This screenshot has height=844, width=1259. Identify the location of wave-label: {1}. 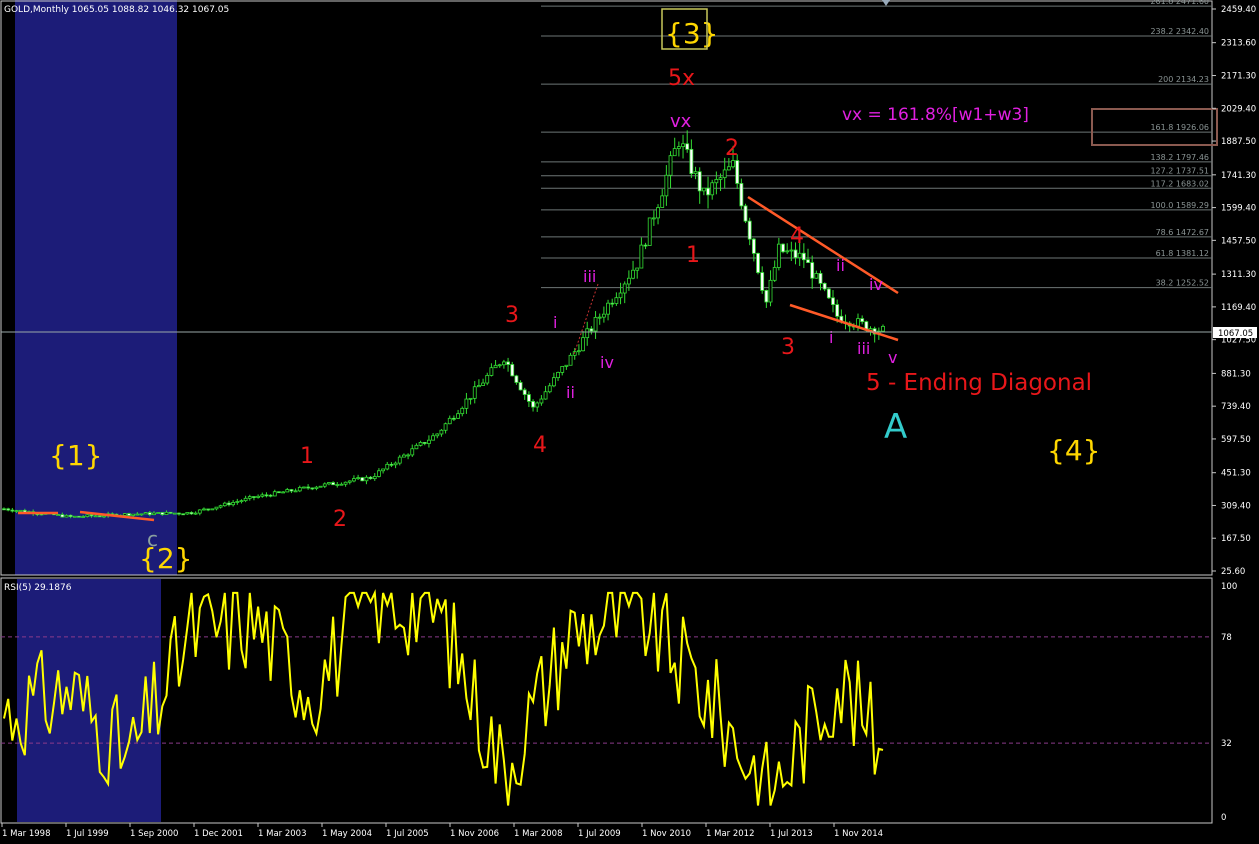
(75, 455).